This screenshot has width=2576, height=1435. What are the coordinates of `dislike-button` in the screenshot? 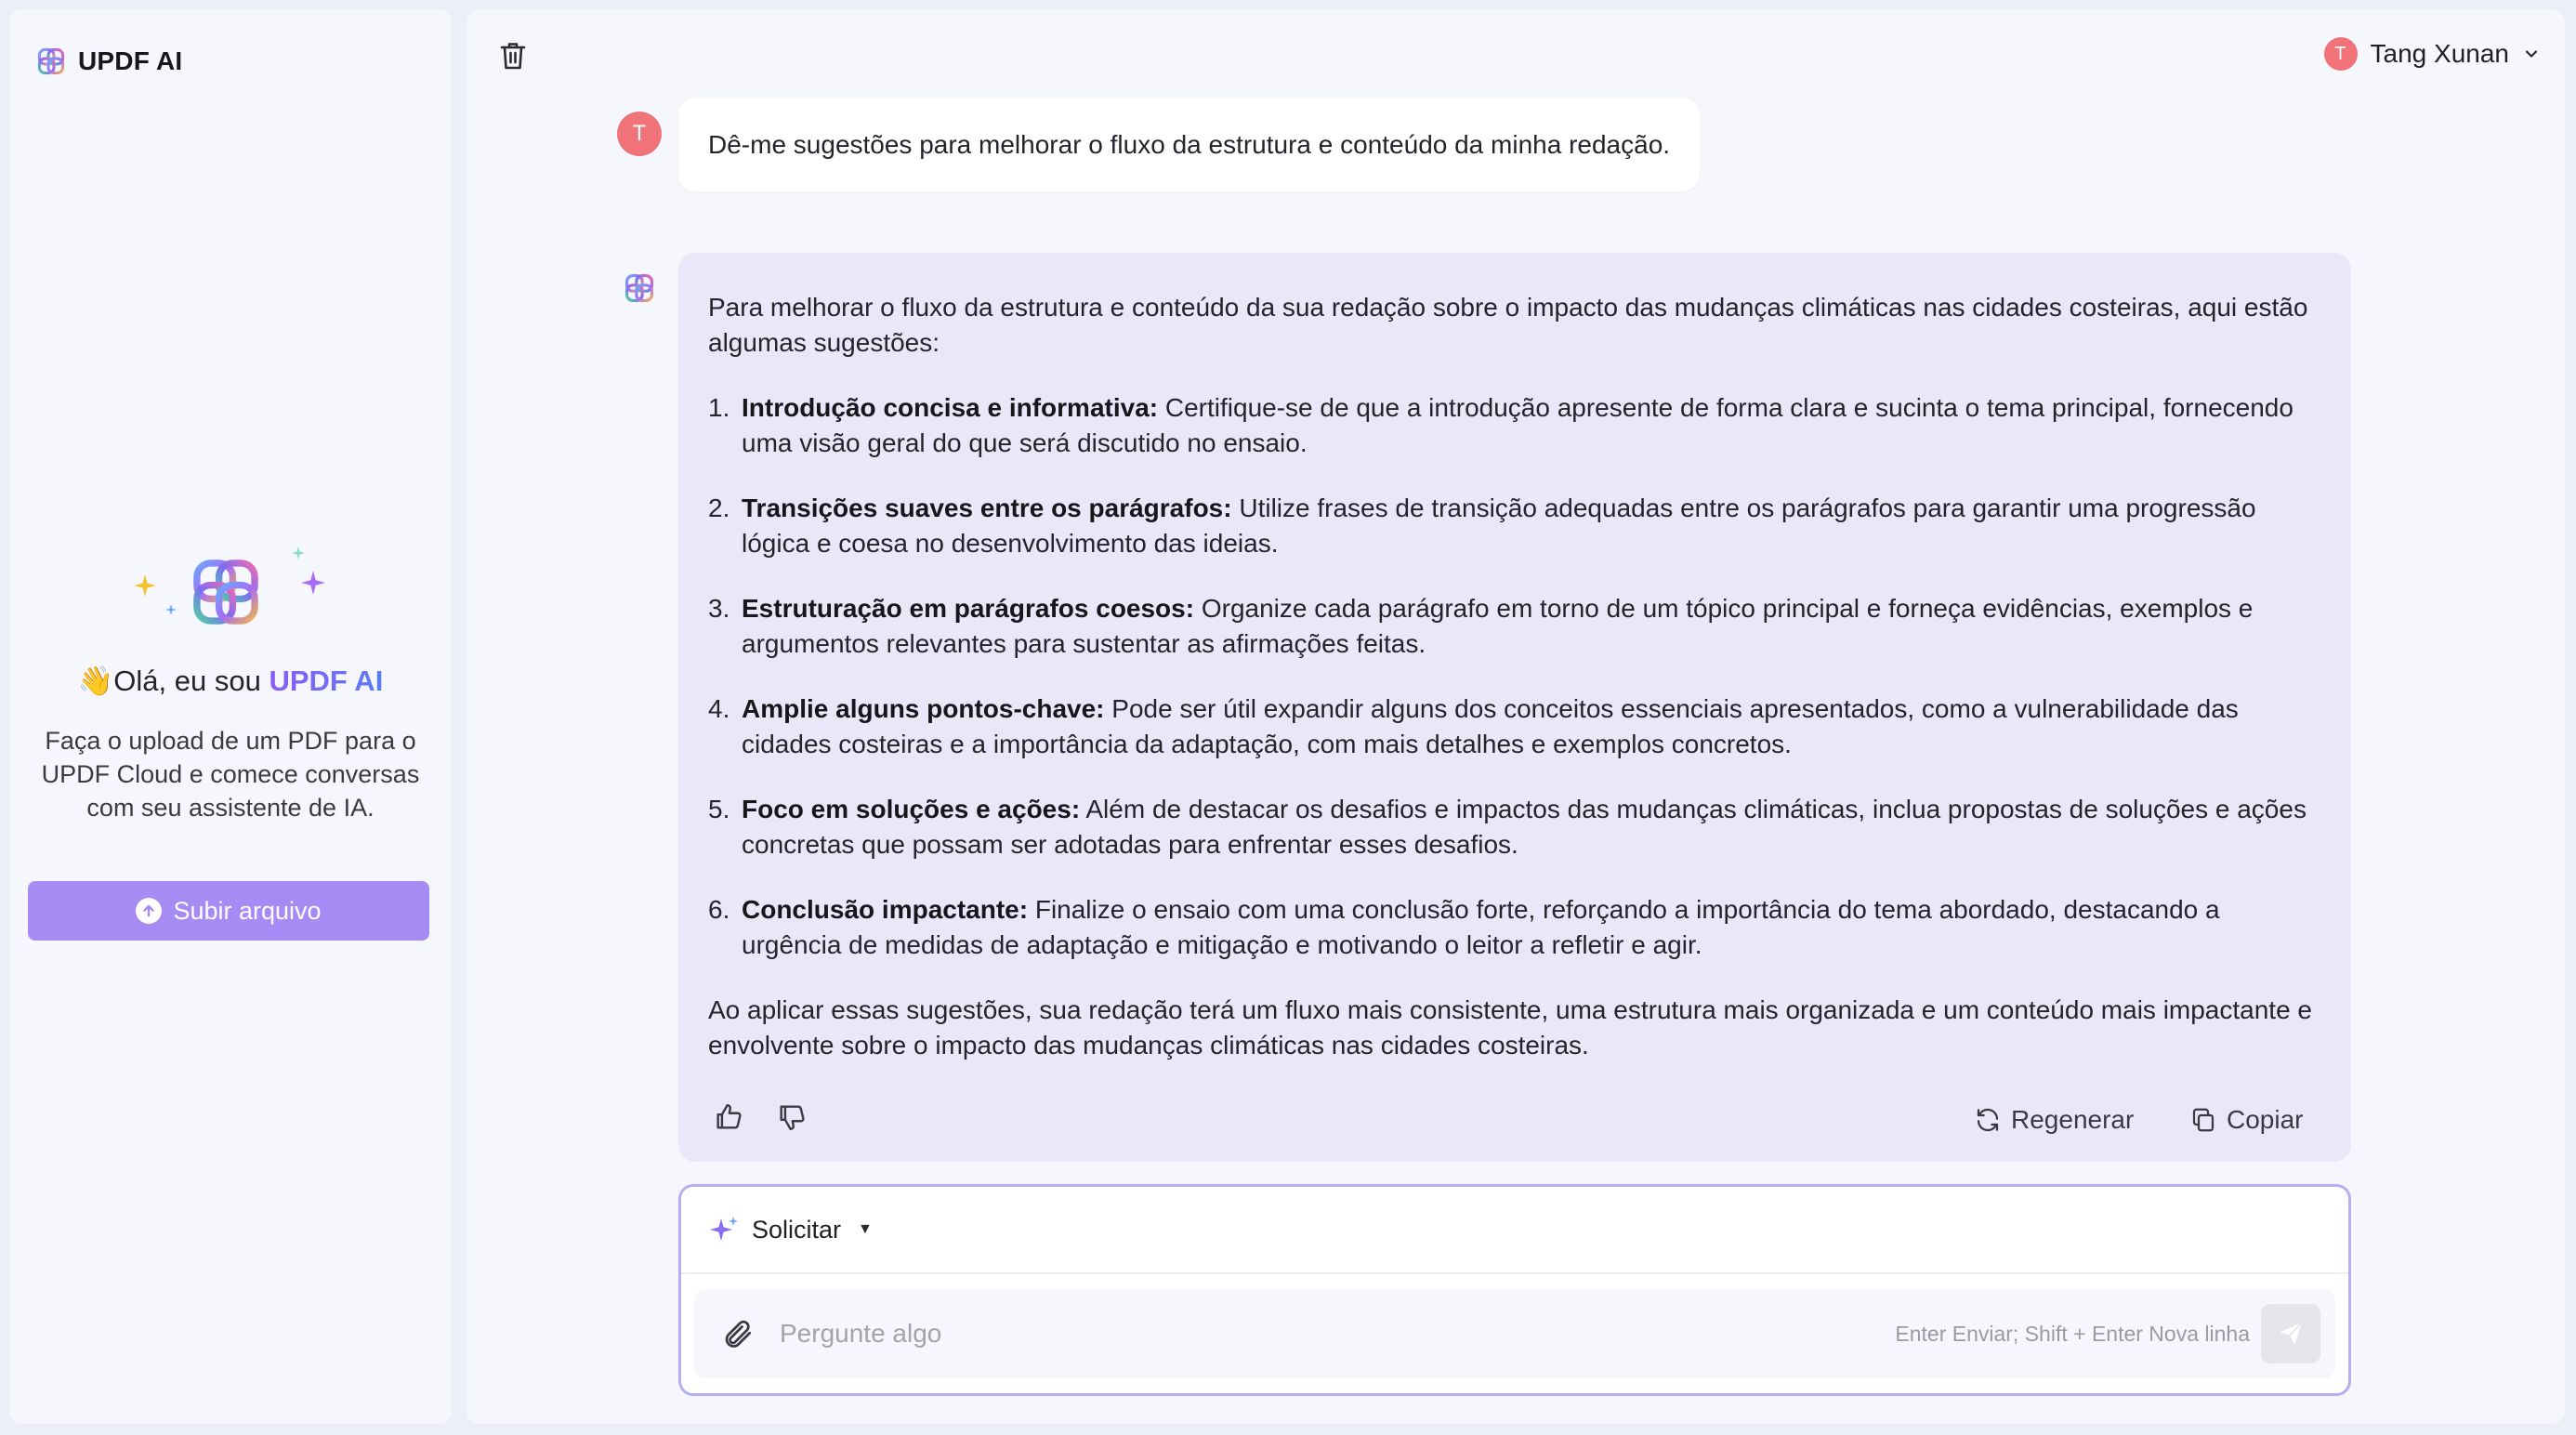 It's located at (791, 1117).